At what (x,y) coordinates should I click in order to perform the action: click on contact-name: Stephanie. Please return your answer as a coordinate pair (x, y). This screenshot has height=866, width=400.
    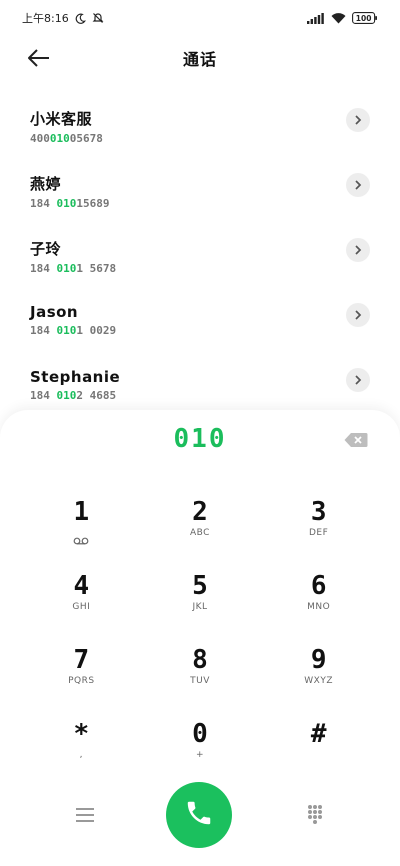
    Looking at the image, I should click on (75, 377).